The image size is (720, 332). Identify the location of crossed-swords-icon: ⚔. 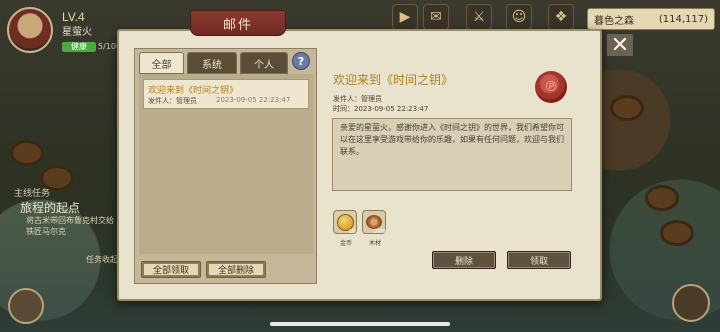
(479, 17).